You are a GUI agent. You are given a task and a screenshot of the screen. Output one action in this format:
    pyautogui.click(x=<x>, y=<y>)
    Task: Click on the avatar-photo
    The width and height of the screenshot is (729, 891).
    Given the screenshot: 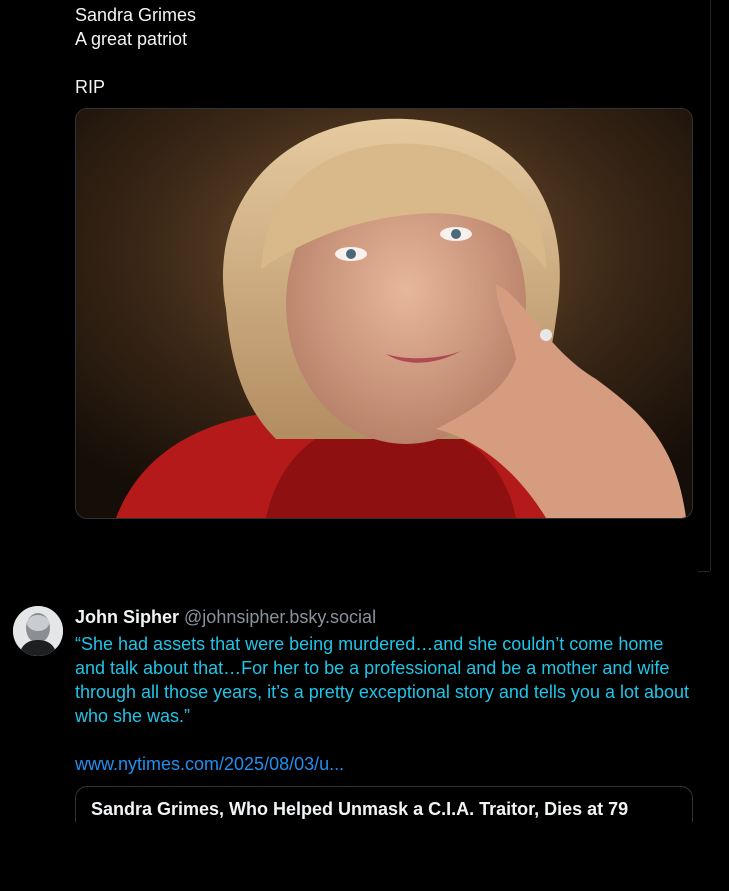 What is the action you would take?
    pyautogui.click(x=38, y=631)
    